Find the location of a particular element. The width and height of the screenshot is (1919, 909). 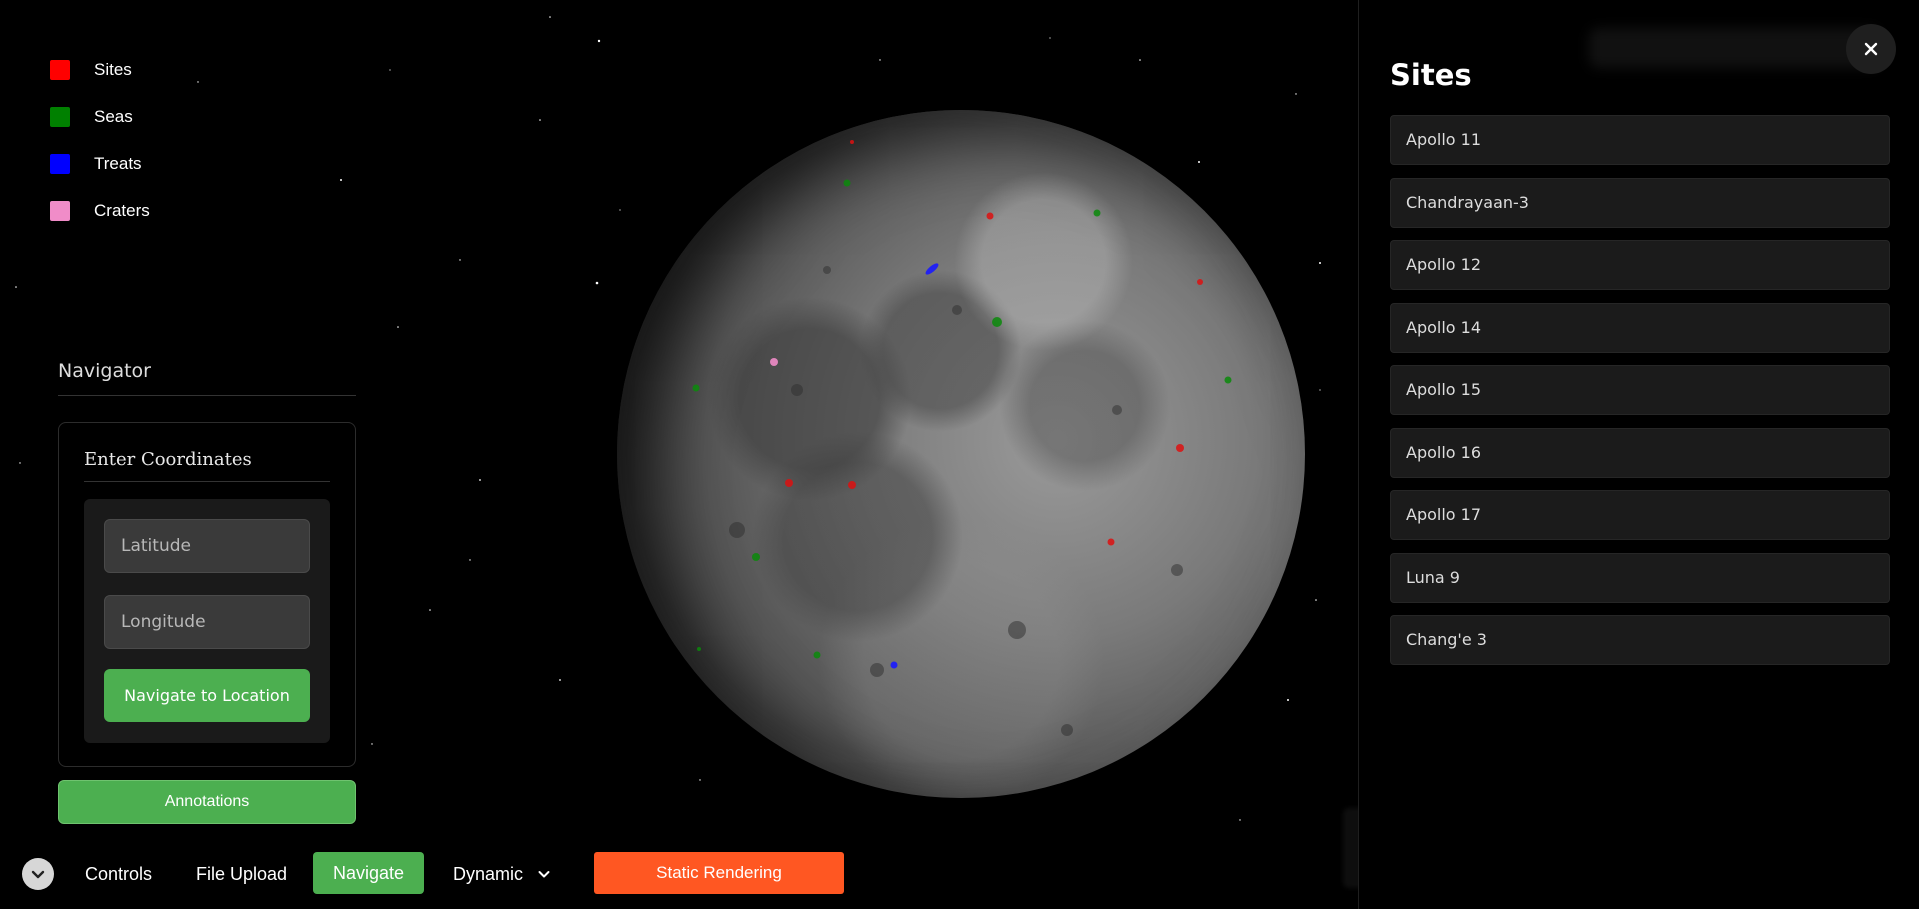

legend-label: Treats is located at coordinates (118, 163).